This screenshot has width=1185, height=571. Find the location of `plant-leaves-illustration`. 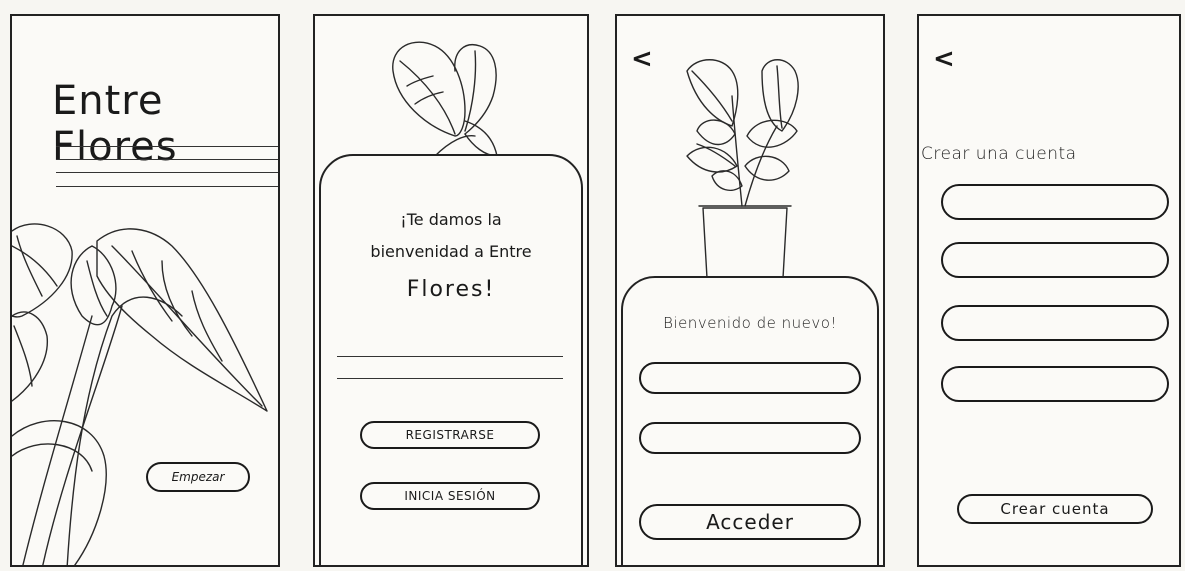

plant-leaves-illustration is located at coordinates (445, 99).